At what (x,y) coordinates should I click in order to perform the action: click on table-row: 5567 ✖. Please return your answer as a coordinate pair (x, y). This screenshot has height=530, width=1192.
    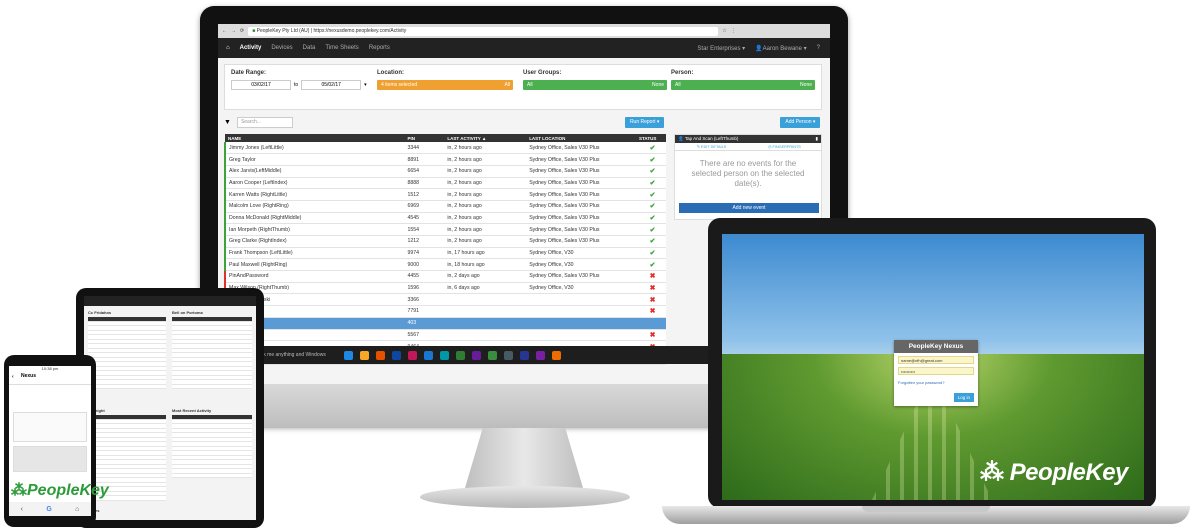
    Looking at the image, I should click on (445, 335).